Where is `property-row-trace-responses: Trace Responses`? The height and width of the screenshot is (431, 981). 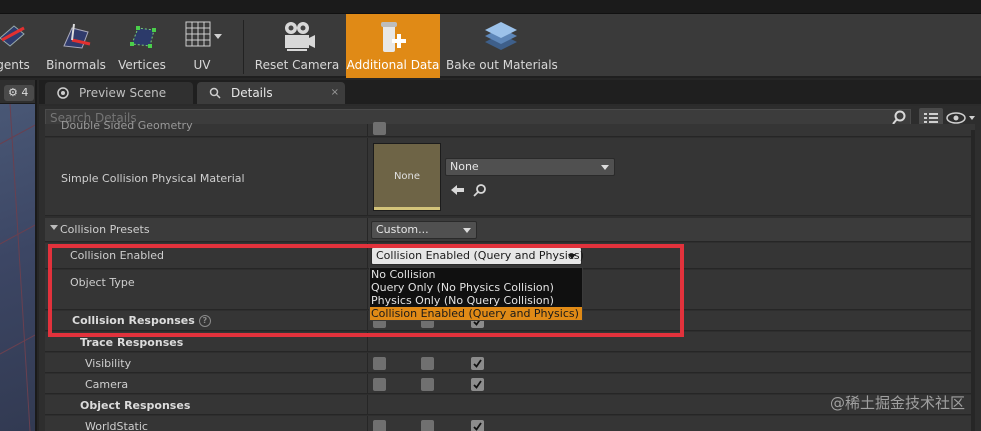 property-row-trace-responses: Trace Responses is located at coordinates (510, 342).